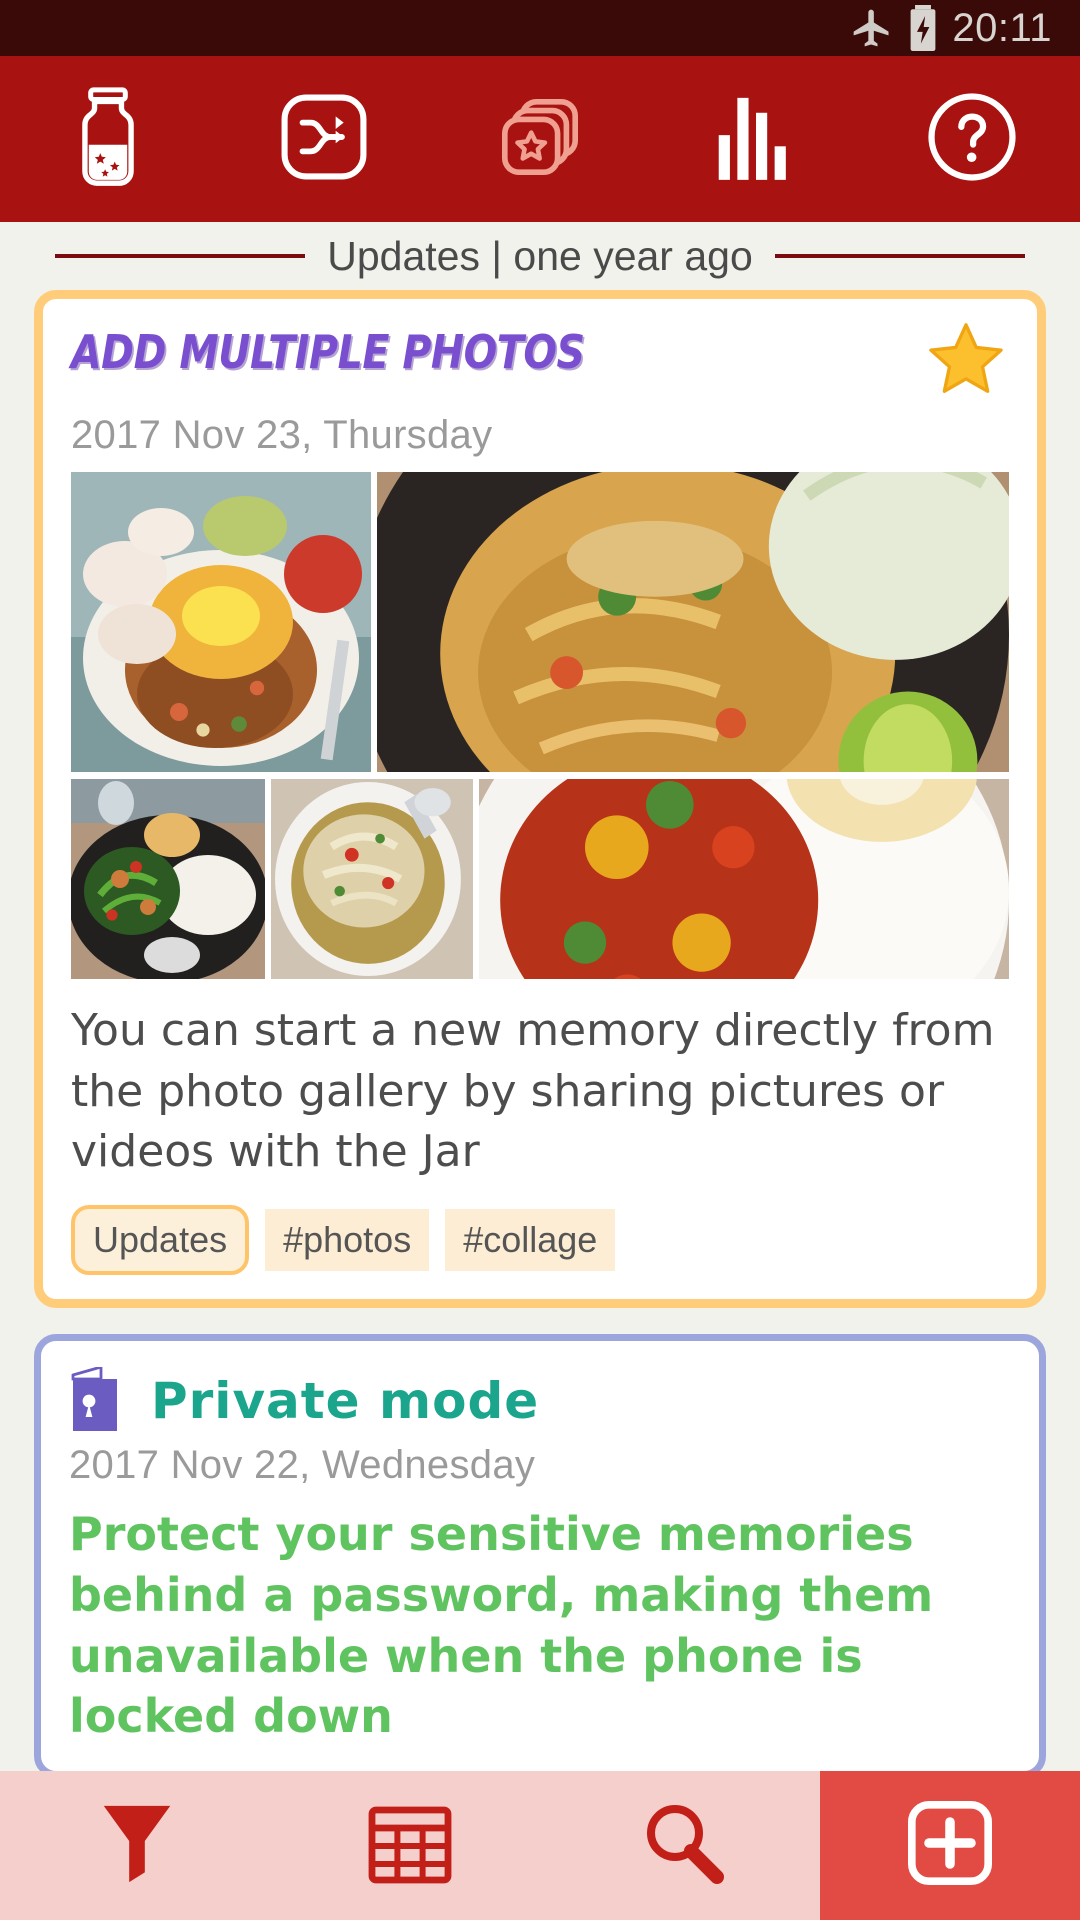 This screenshot has width=1080, height=1920. I want to click on card-title-row: ADD MULTIPLE PHOTOS, so click(540, 364).